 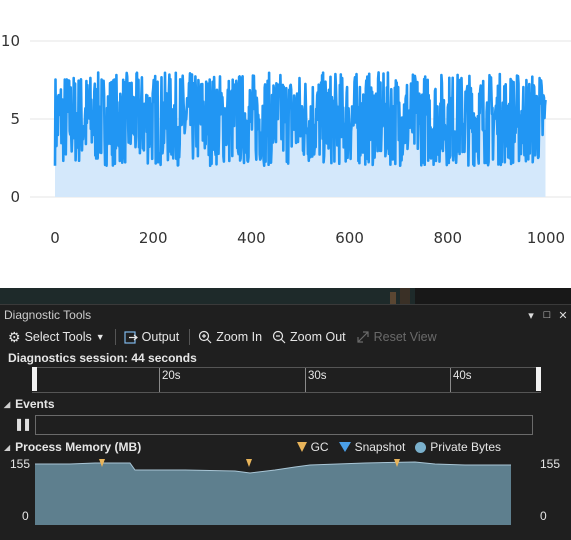 What do you see at coordinates (239, 337) in the screenshot?
I see `zoom-in-label: Zoom In` at bounding box center [239, 337].